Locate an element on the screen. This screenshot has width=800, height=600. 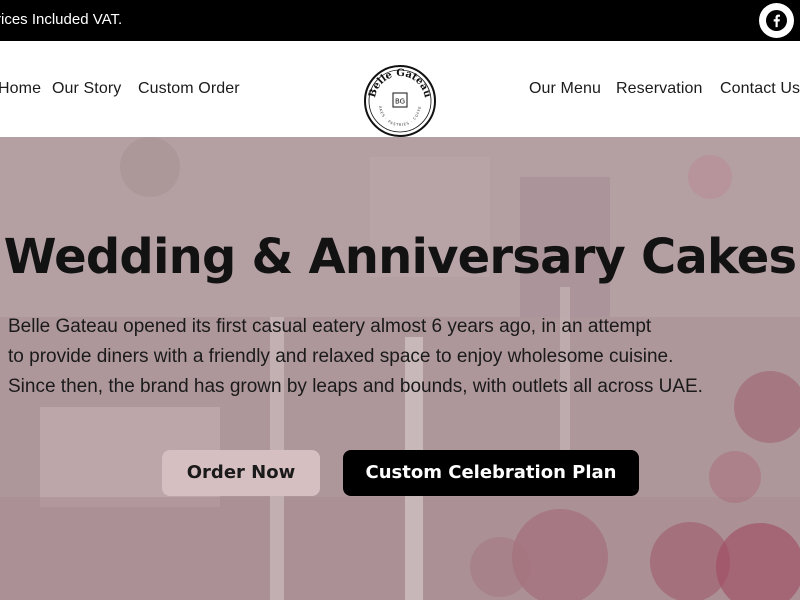
custom-celebration-plan-button: Custom Celebration Plan is located at coordinates (491, 473).